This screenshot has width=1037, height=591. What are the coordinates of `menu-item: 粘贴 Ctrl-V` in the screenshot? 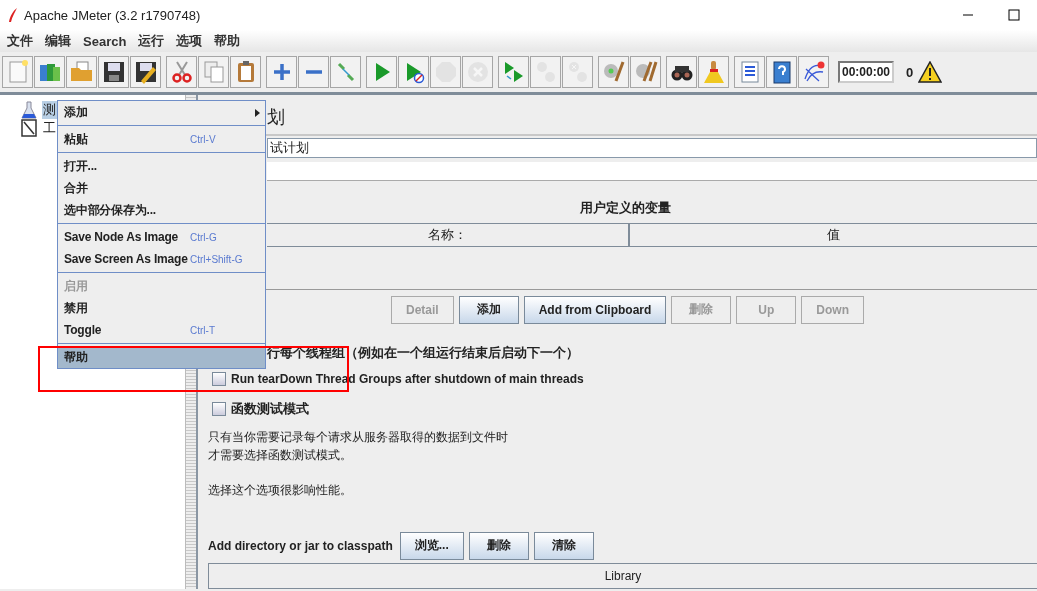 It's located at (161, 139).